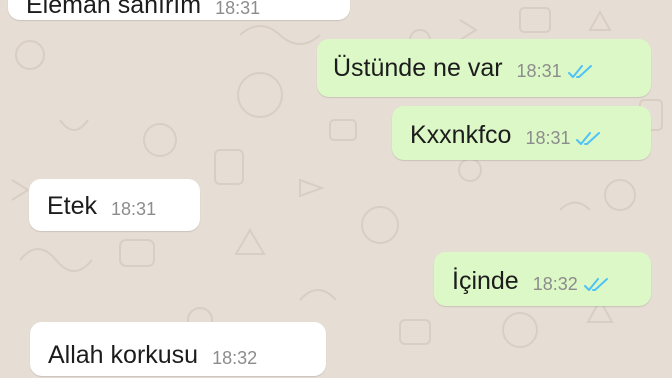  I want to click on incoming-message-bubble: Eleman sanırım 18:31, so click(179, 10).